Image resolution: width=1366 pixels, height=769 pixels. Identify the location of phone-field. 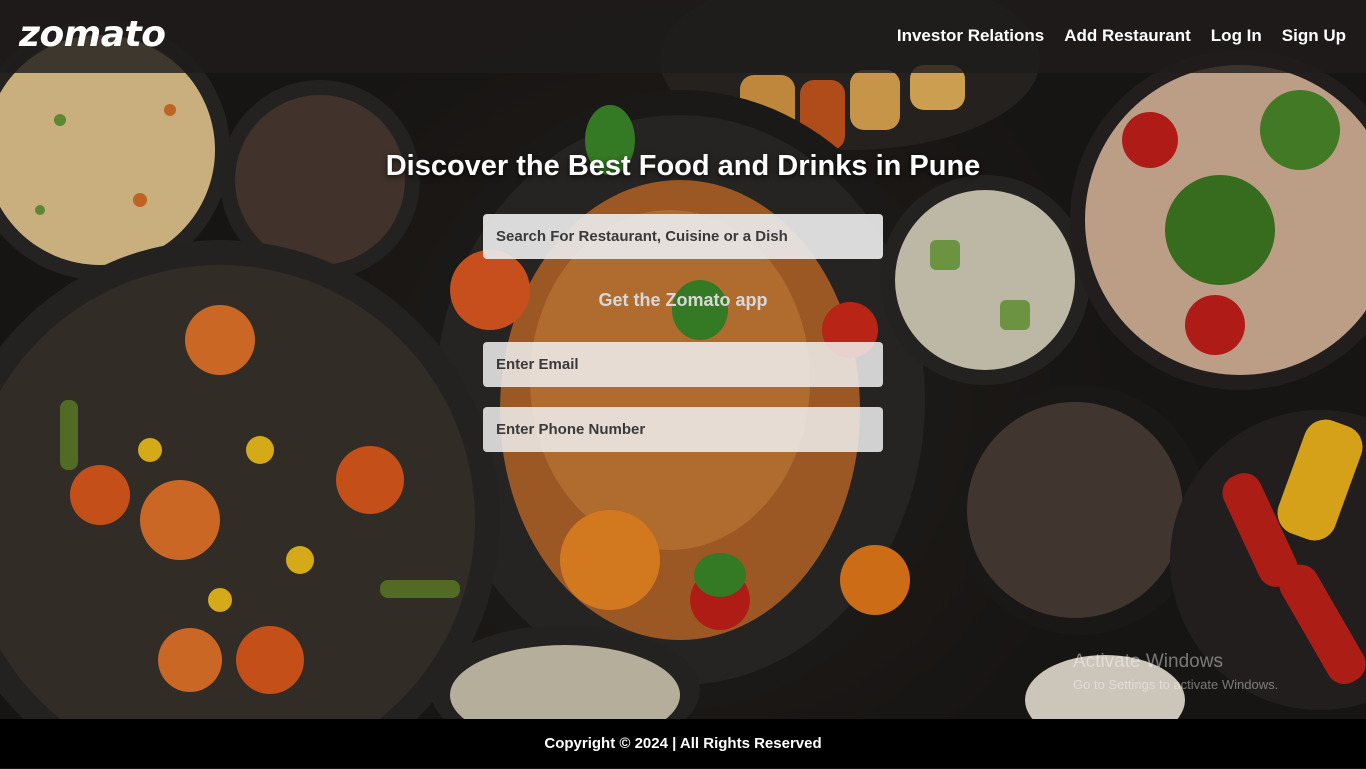
(683, 429).